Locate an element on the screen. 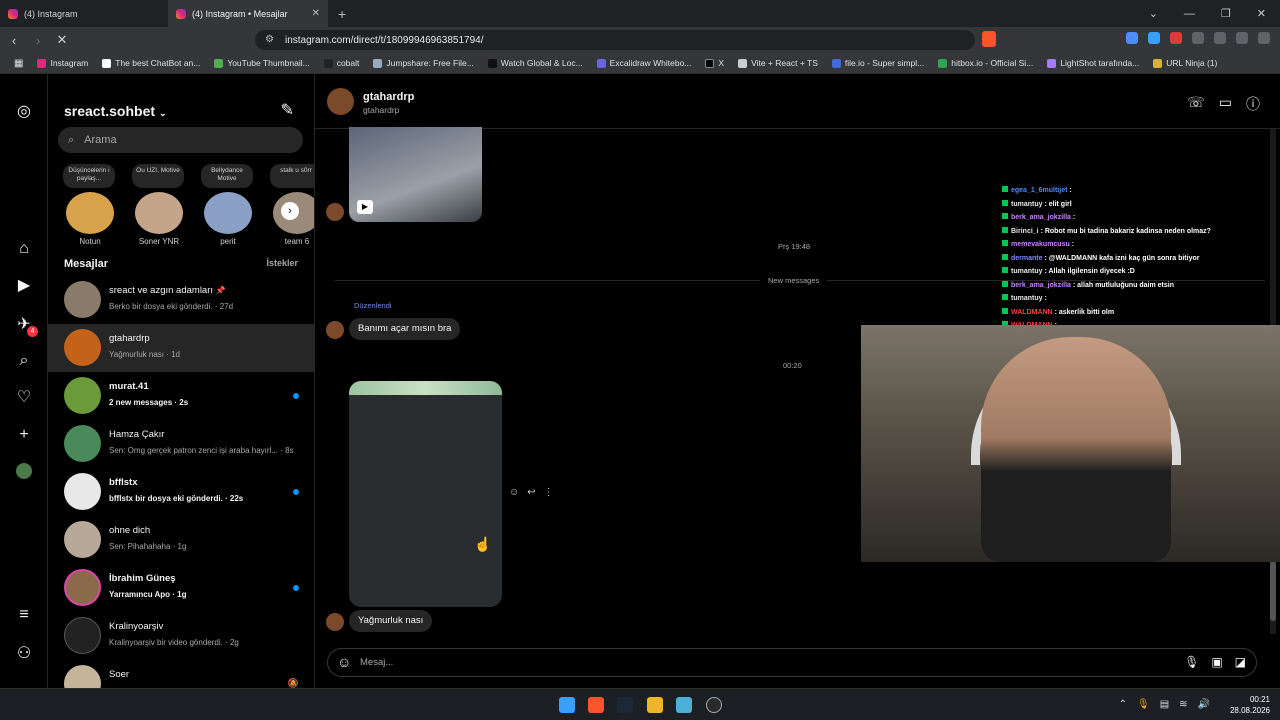 The height and width of the screenshot is (720, 1280). volume-icon: 🔊 is located at coordinates (1204, 704).